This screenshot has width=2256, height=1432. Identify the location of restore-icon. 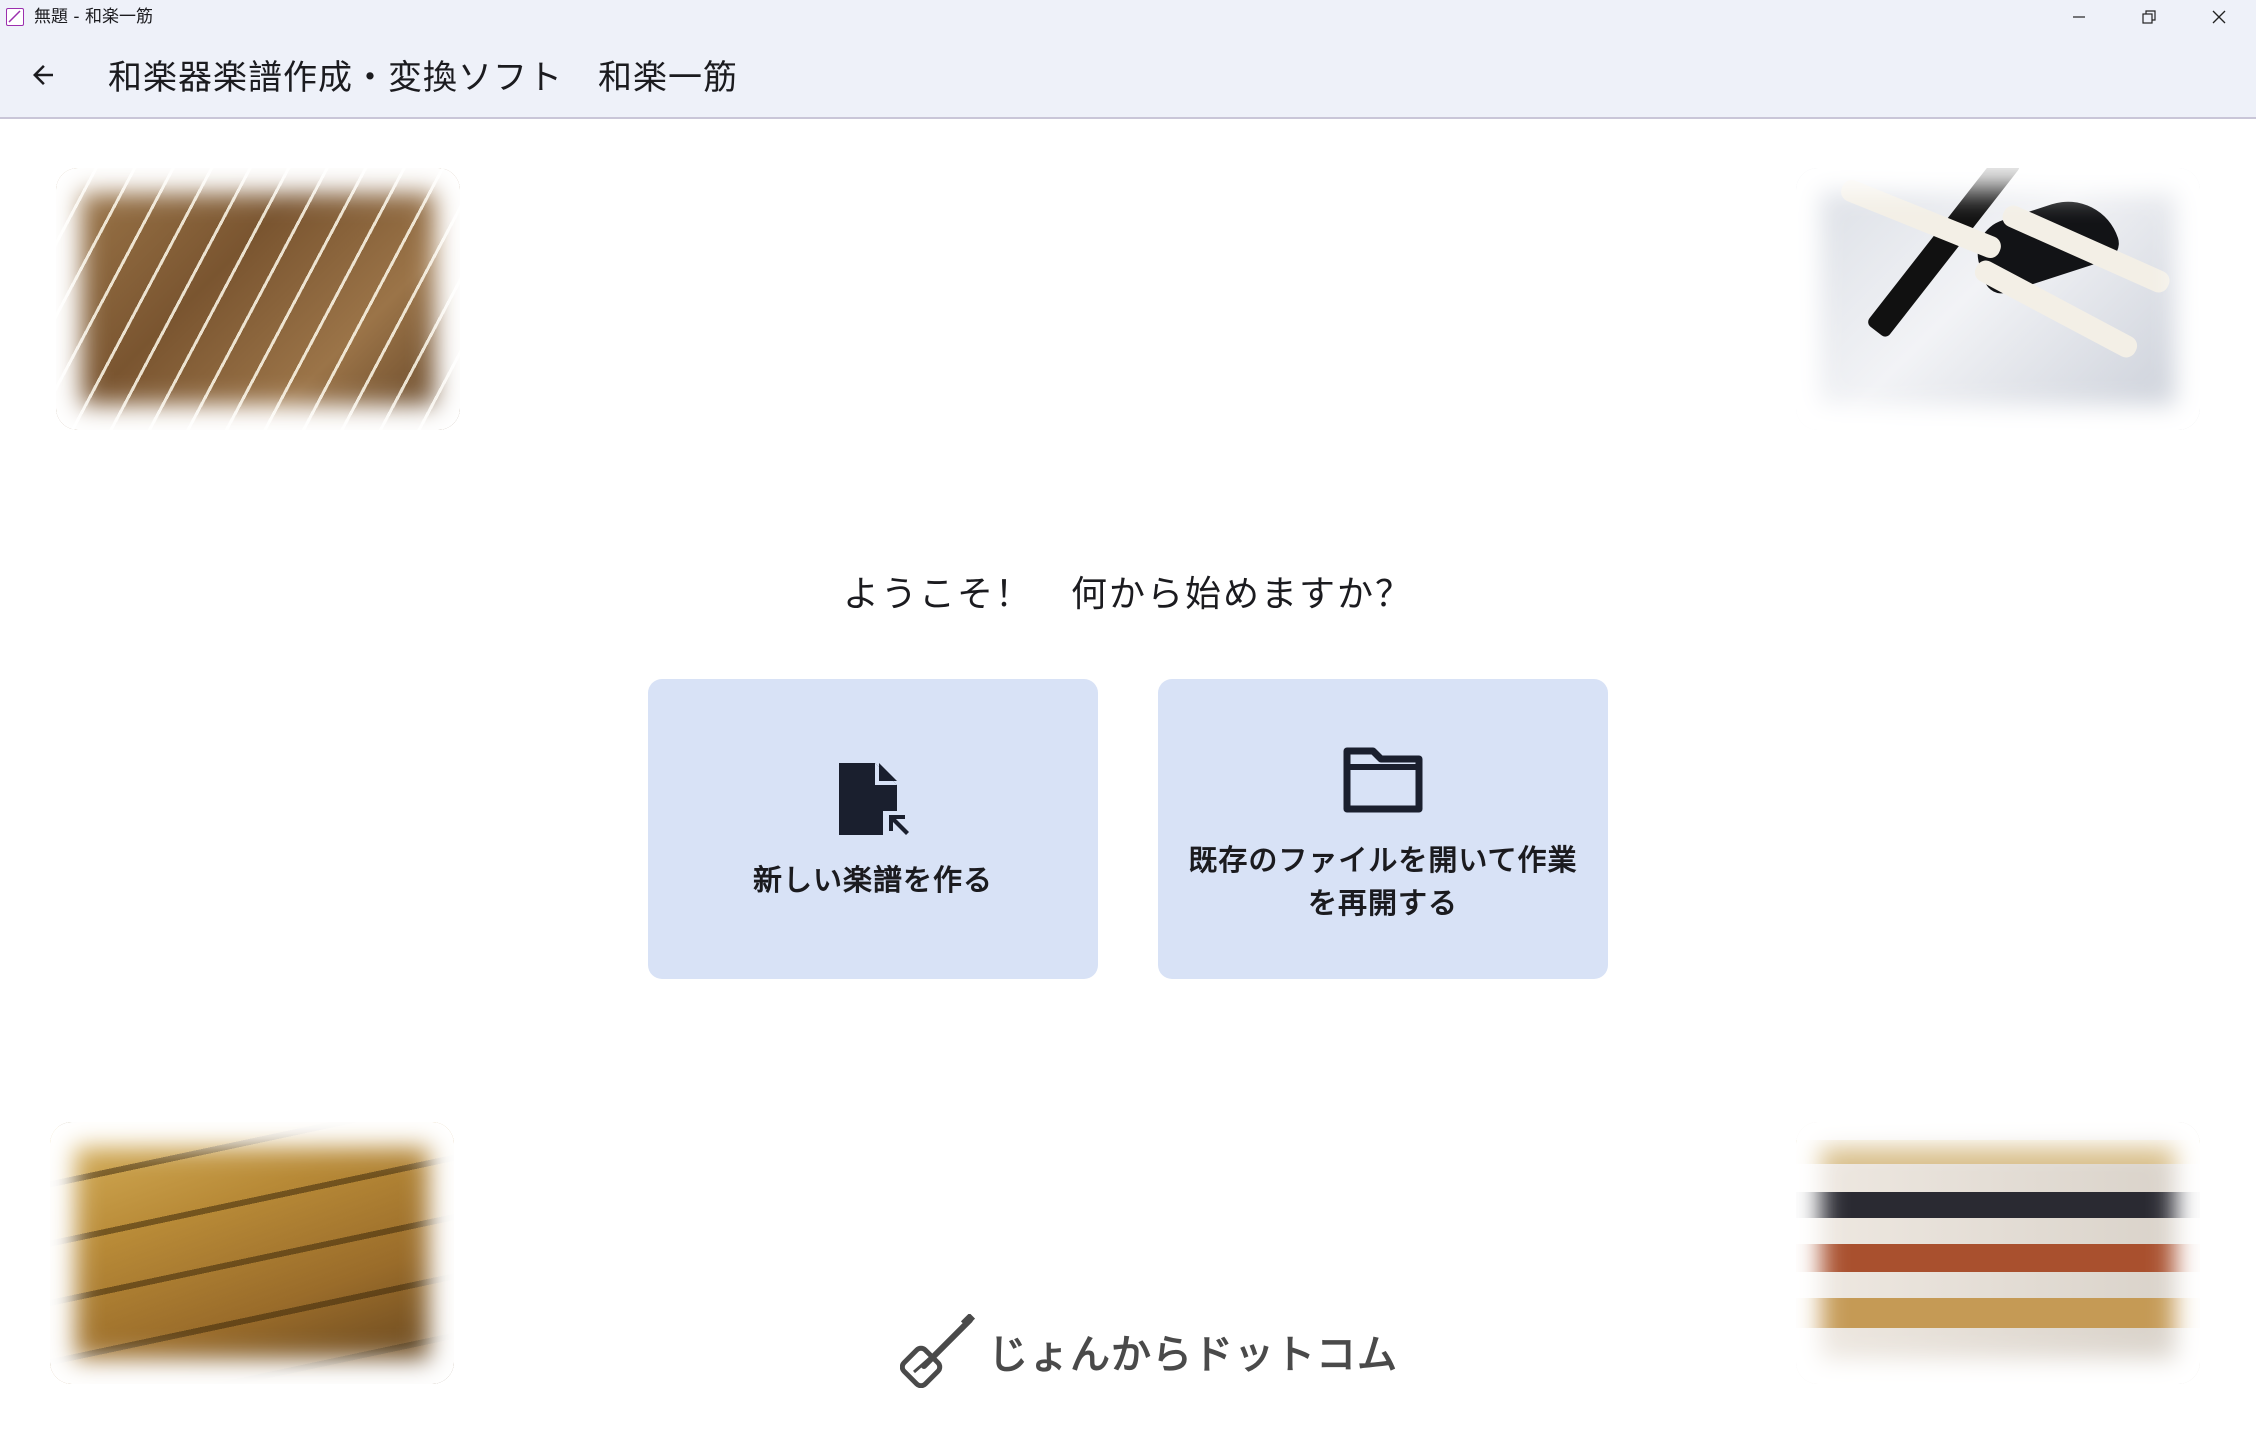
(2149, 17).